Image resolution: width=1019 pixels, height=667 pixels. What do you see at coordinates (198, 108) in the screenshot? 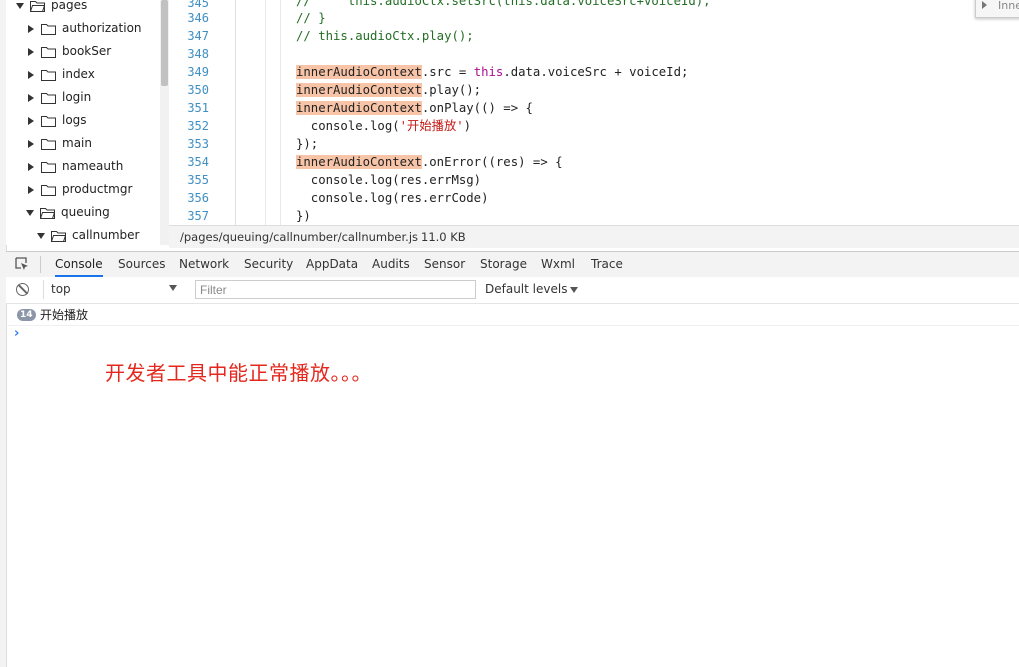
I see `line-number: 351` at bounding box center [198, 108].